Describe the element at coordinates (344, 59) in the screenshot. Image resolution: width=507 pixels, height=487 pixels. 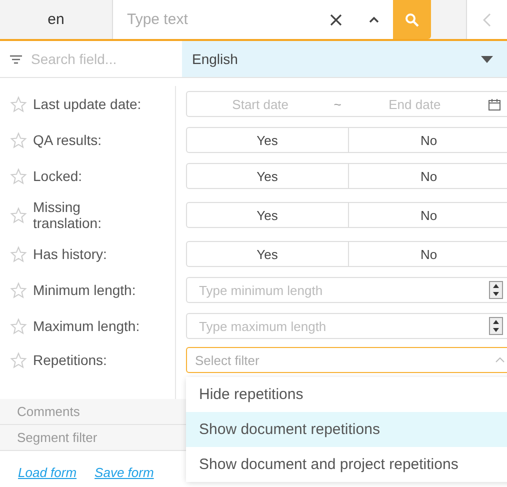
I see `language-select: English` at that location.